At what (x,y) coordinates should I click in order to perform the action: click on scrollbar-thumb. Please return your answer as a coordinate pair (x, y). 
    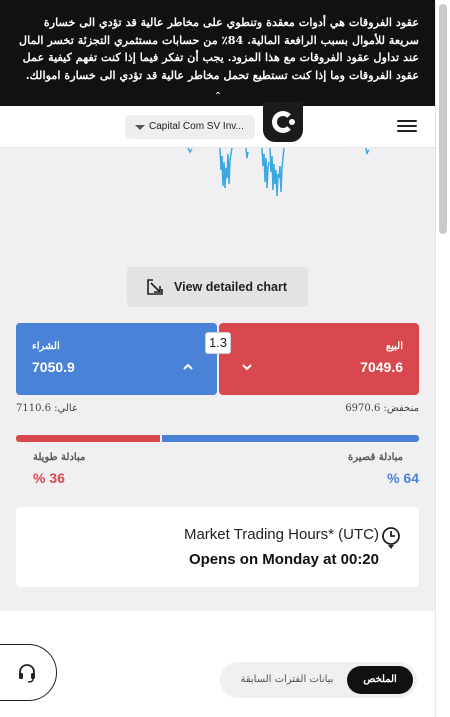
    Looking at the image, I should click on (443, 119).